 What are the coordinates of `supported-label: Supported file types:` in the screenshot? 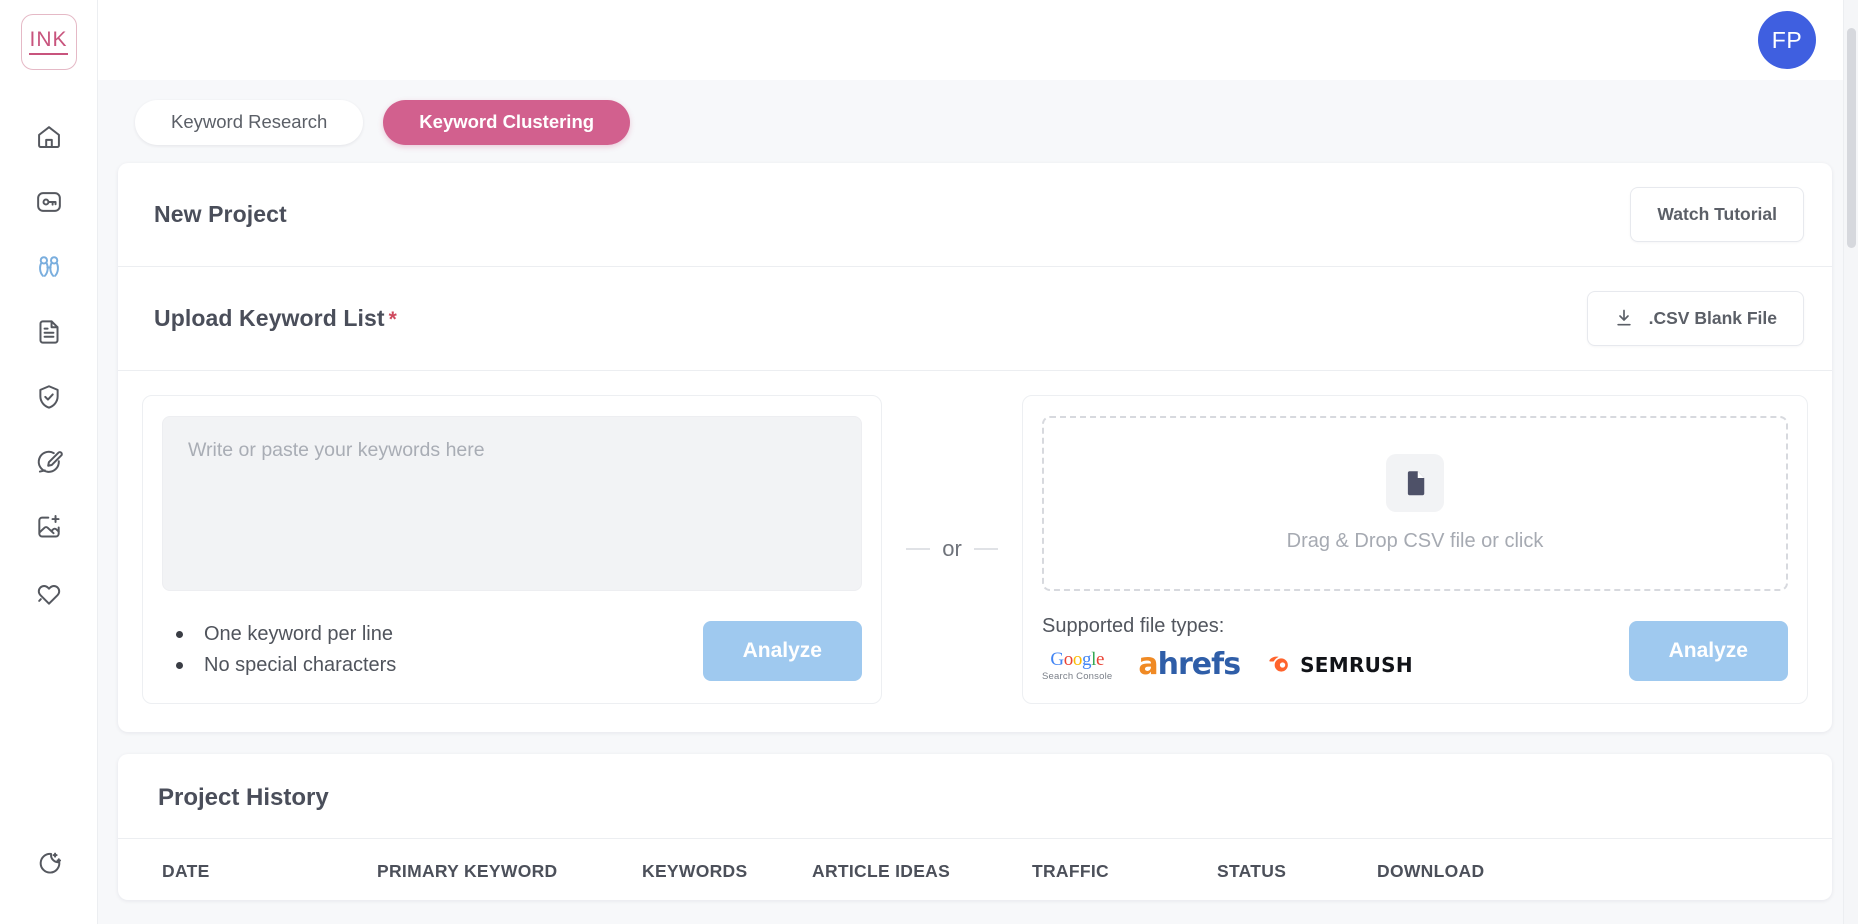 It's located at (1133, 625).